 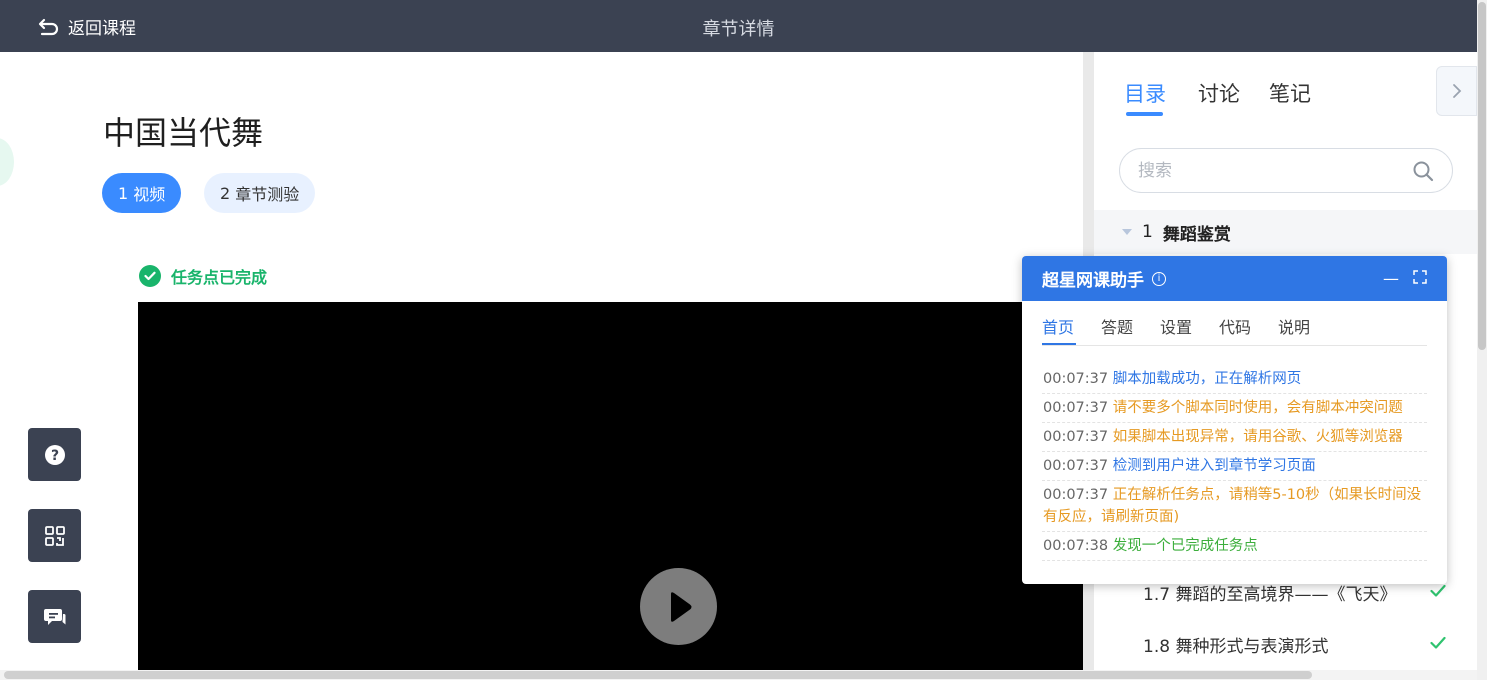 I want to click on horizontal-scrollbar, so click(x=738, y=675).